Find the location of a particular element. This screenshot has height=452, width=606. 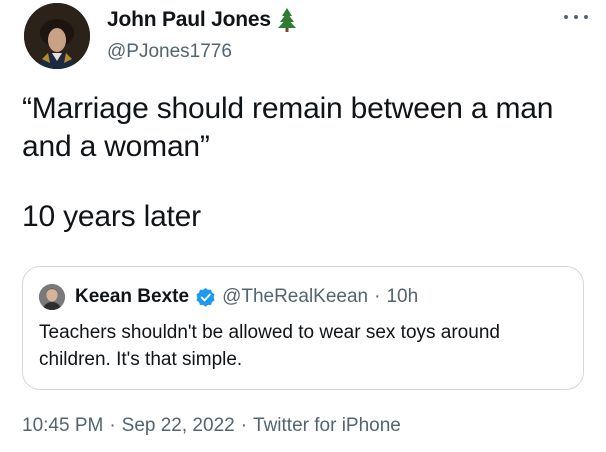

quoted-tweet-header: Keean Bexte @TheRealKeean · 10h is located at coordinates (228, 297).